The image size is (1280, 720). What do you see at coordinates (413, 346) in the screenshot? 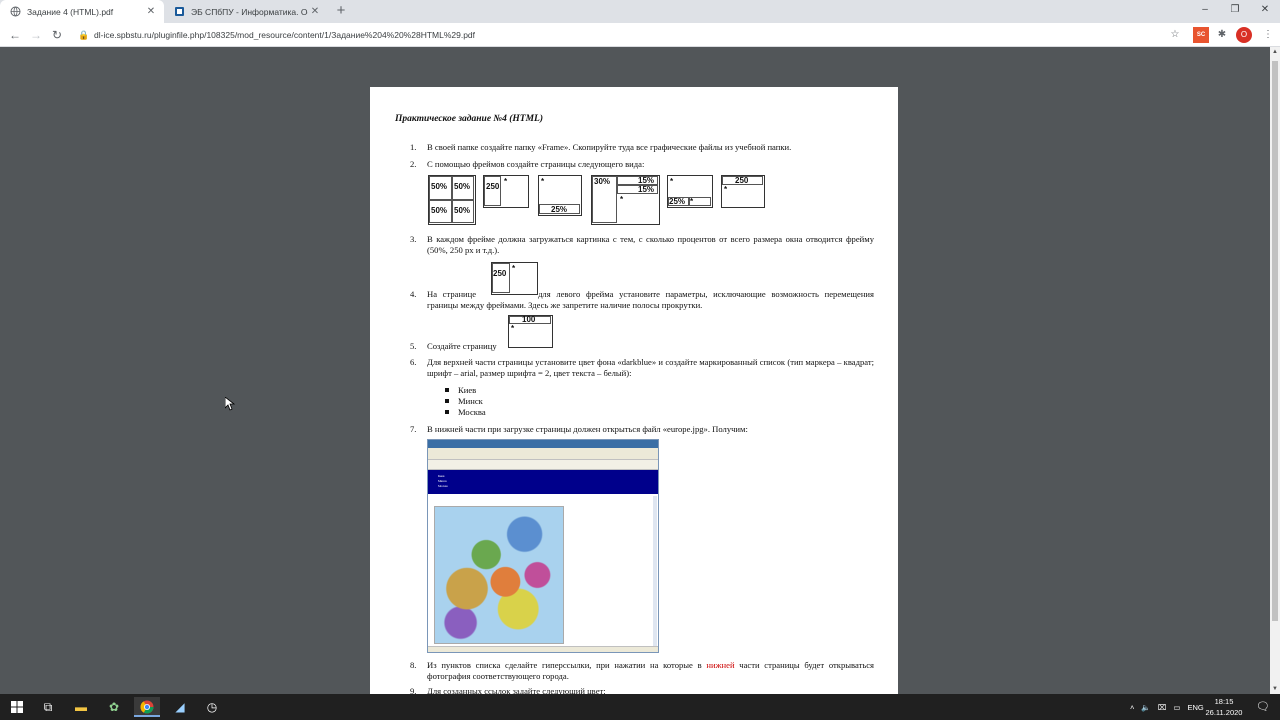
I see `item-number: 5.` at bounding box center [413, 346].